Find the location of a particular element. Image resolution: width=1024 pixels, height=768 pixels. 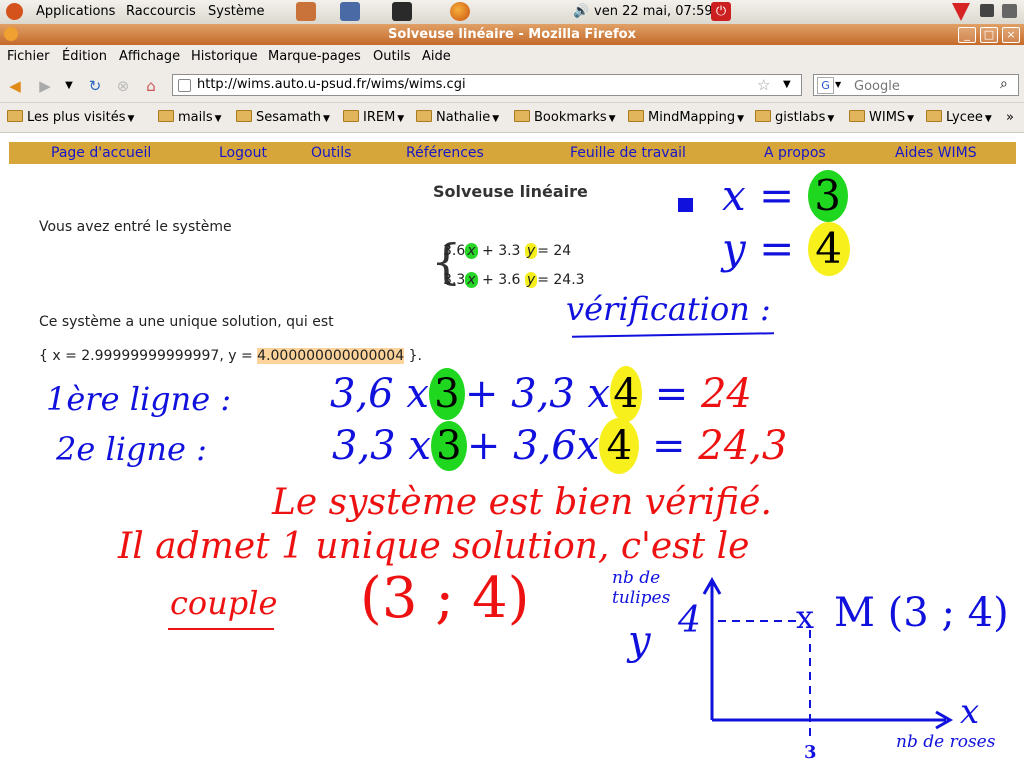

annotation-x-axis-letter: x is located at coordinates (970, 712).